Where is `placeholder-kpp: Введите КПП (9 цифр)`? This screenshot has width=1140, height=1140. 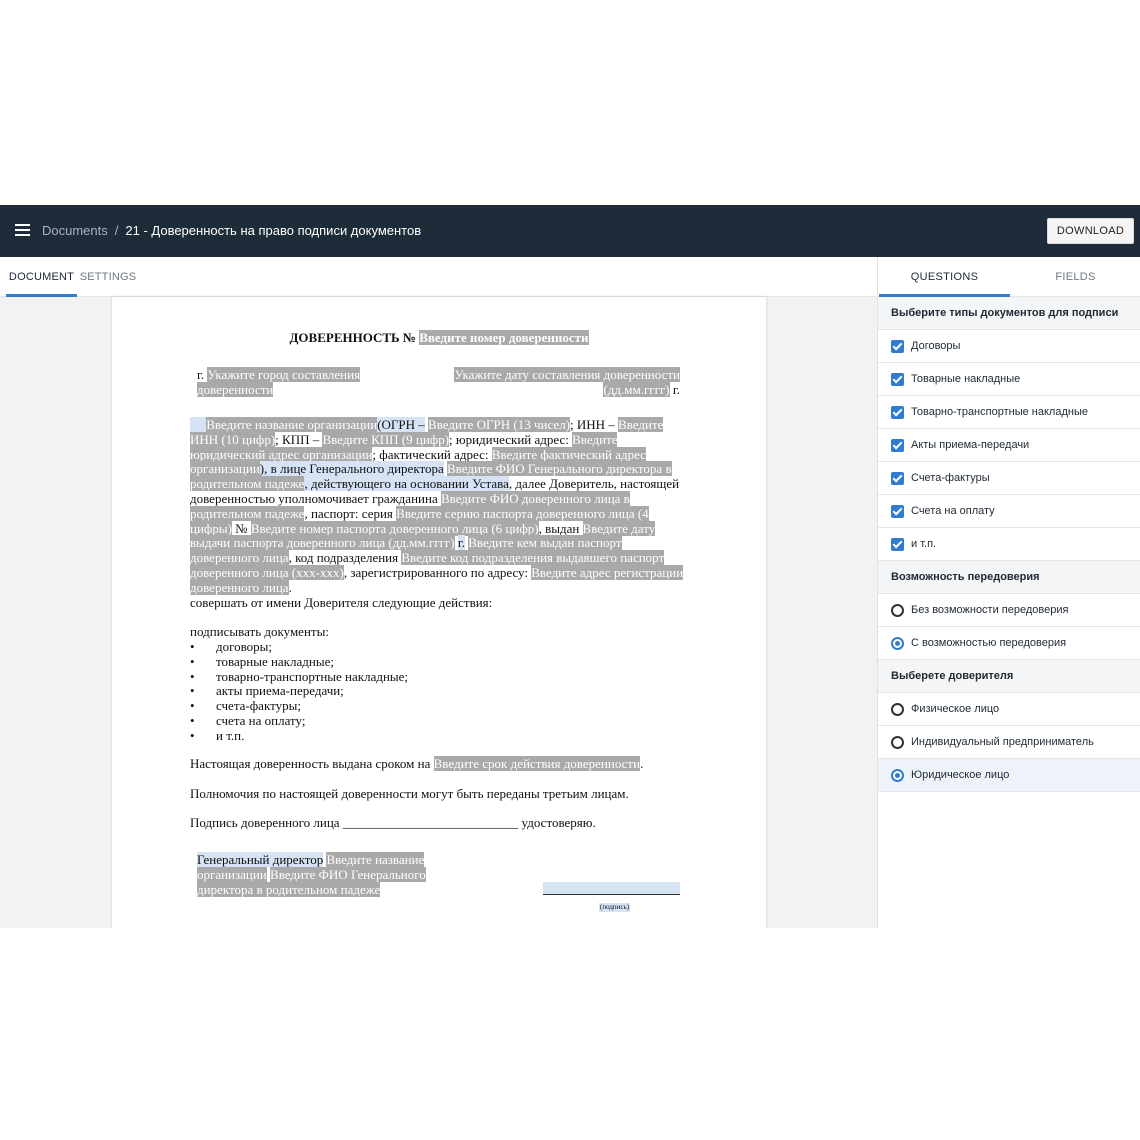
placeholder-kpp: Введите КПП (9 цифр) is located at coordinates (386, 439).